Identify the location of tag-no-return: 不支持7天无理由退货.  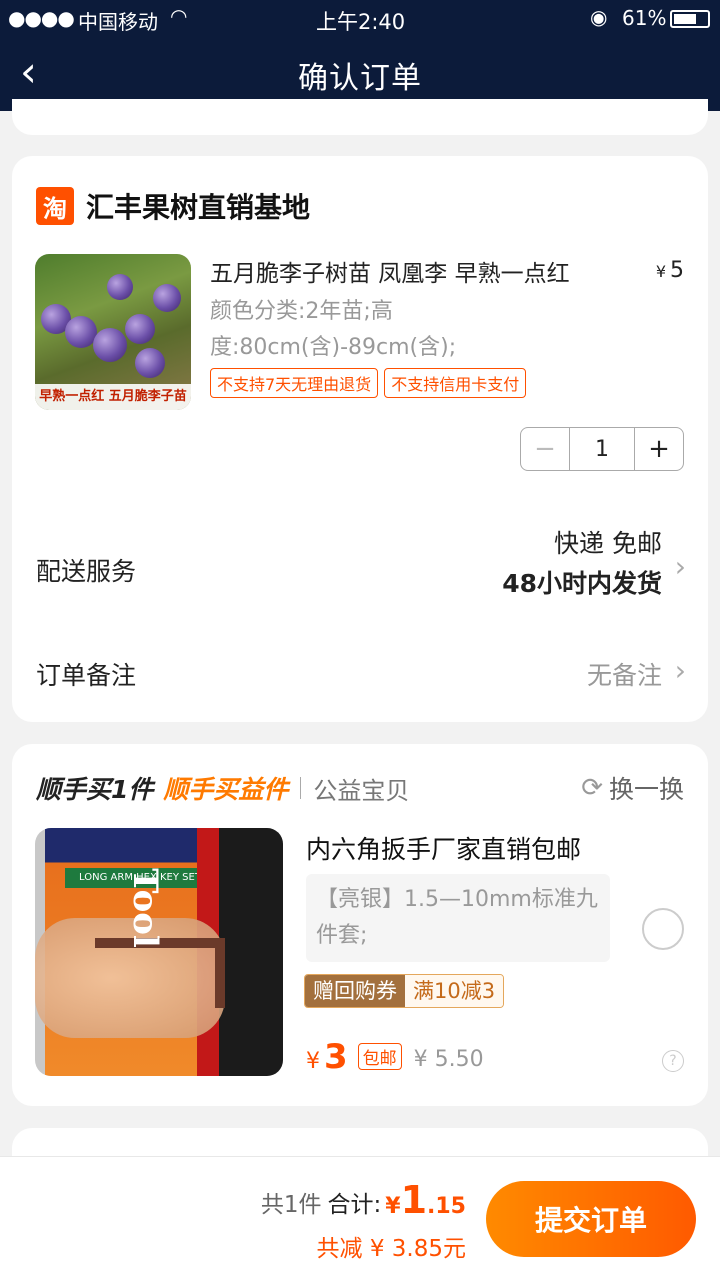
(294, 383).